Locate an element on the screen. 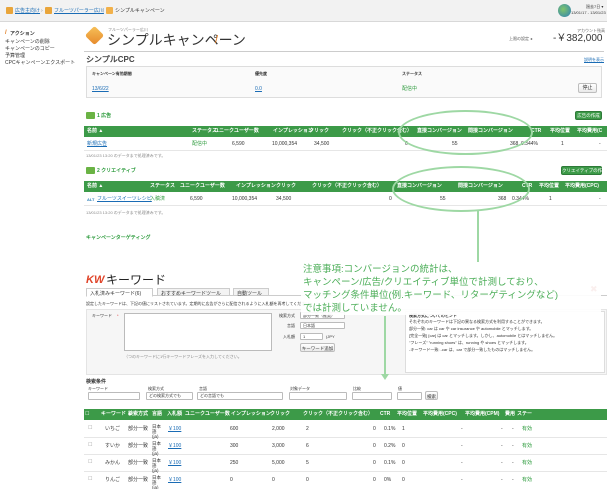  col-status: ステータス is located at coordinates (162, 186).